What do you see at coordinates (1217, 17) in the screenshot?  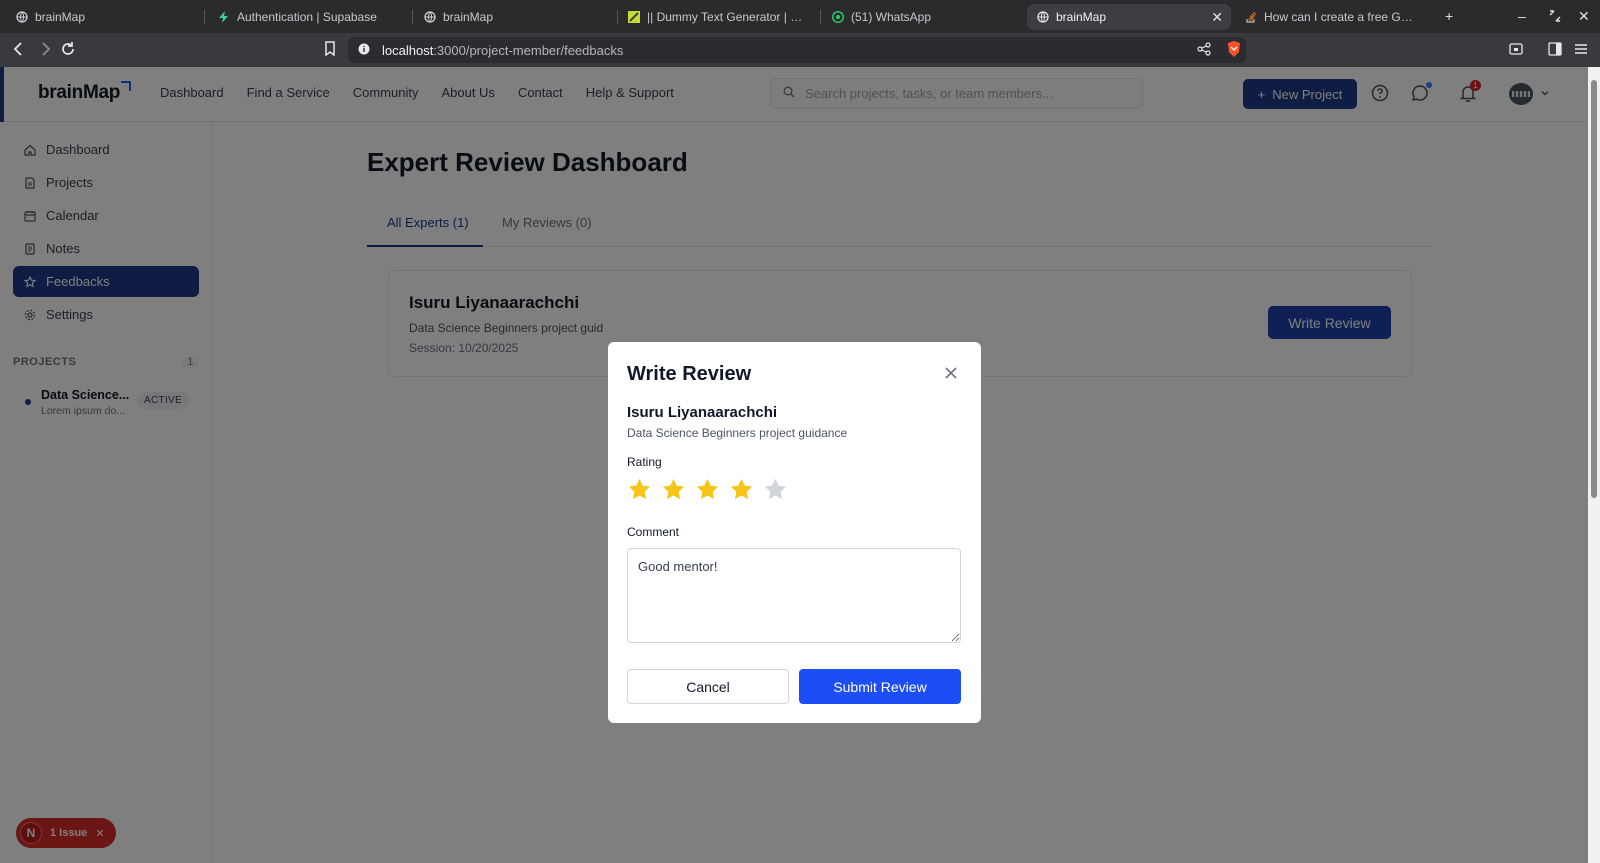 I see `close-tab-icon: ✕` at bounding box center [1217, 17].